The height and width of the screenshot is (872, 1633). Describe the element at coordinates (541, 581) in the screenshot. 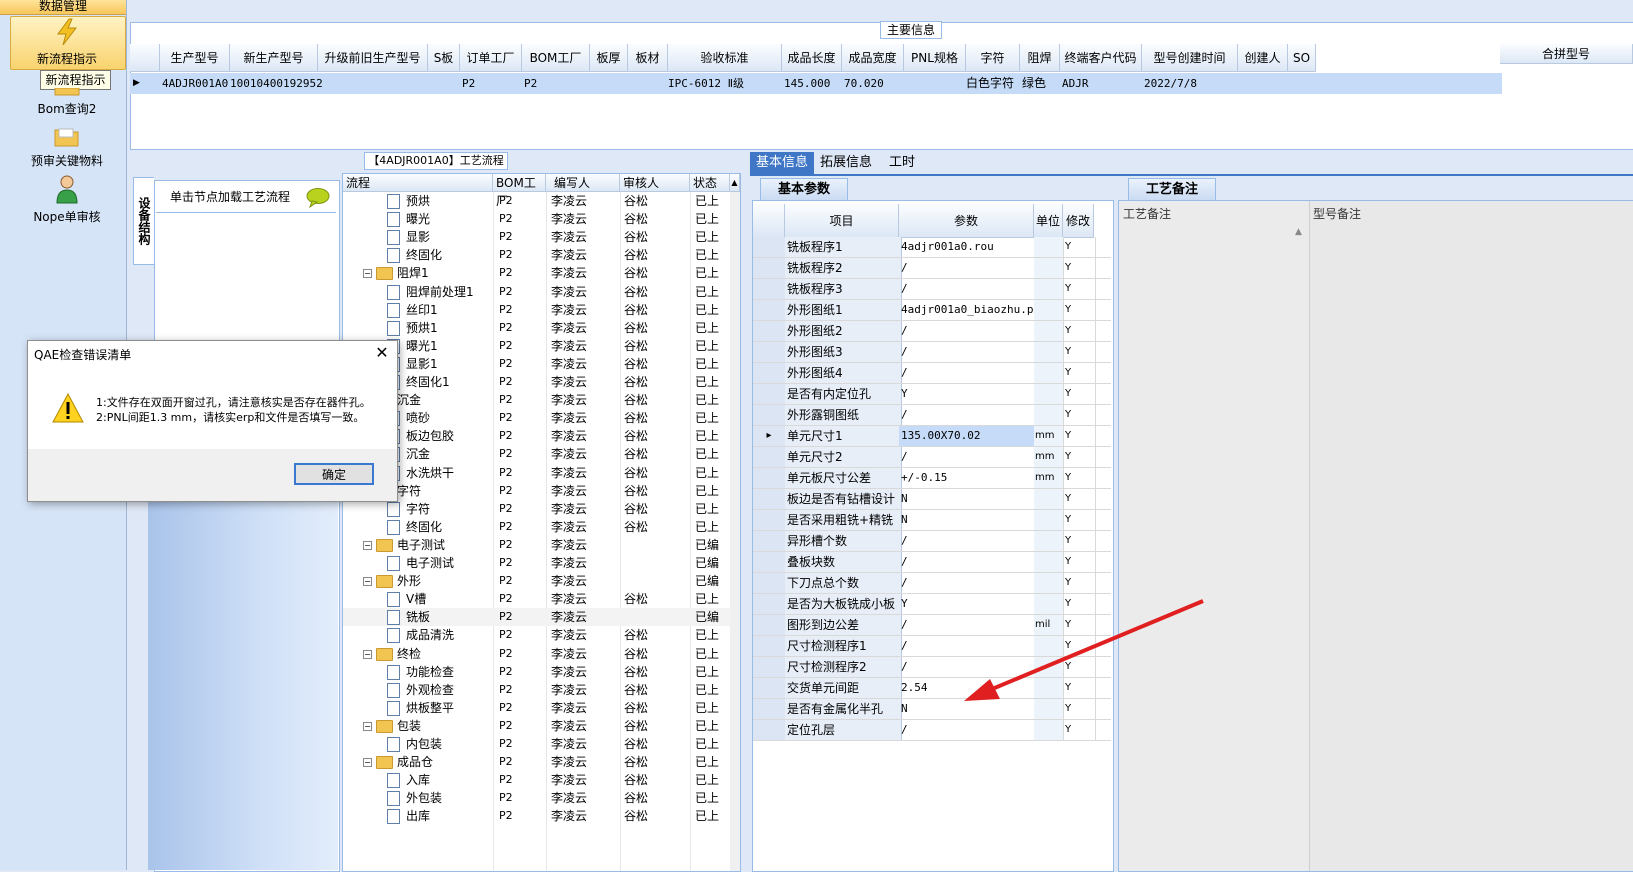

I see `tree-row: − 外形 P2 李凌云 已编` at that location.